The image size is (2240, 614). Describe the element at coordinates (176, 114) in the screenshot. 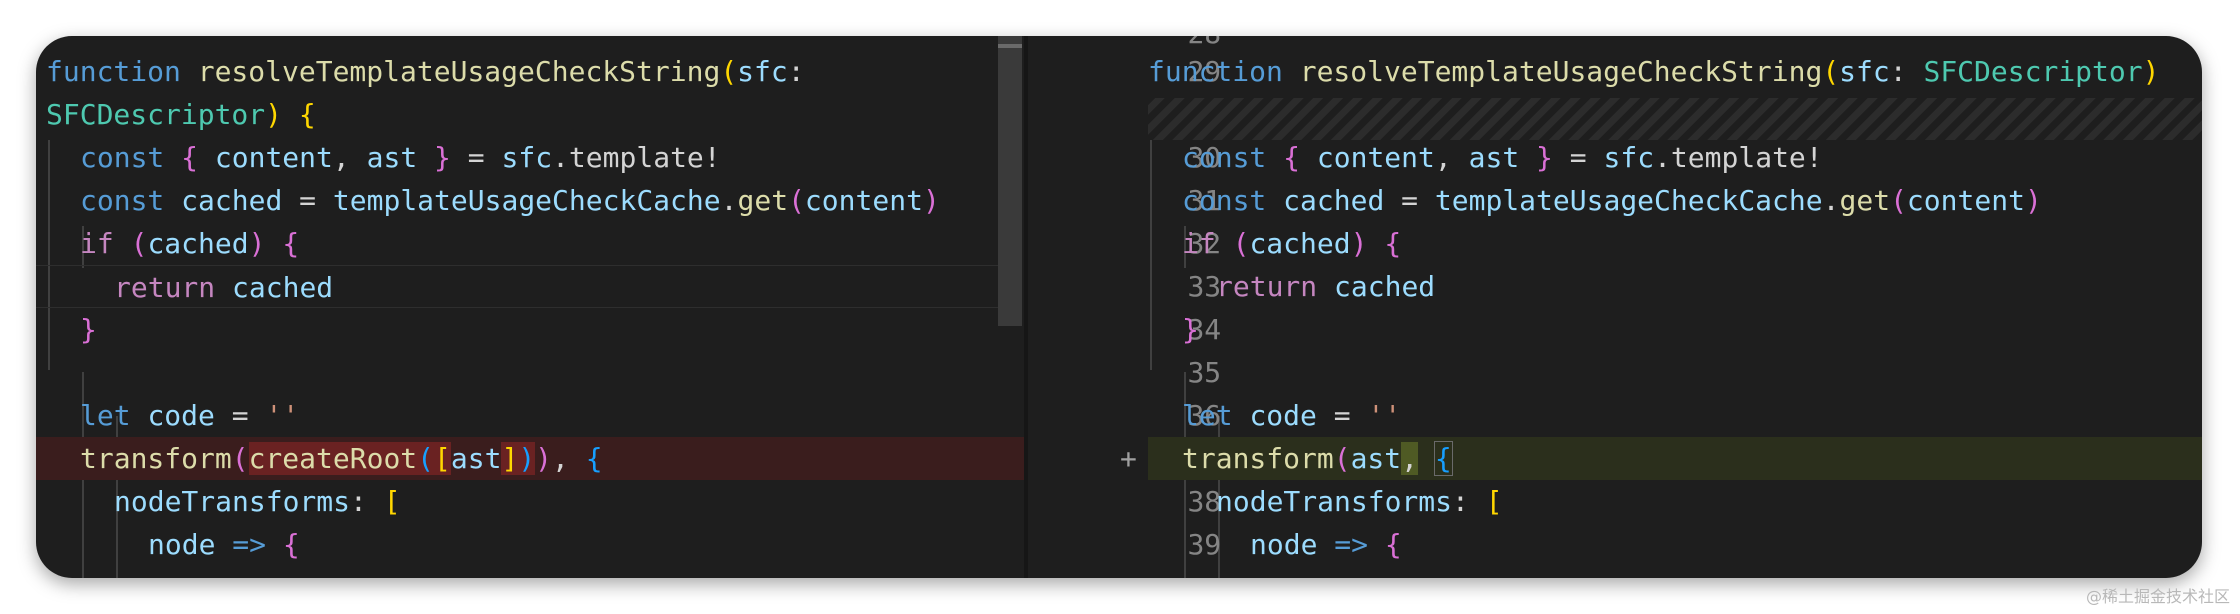

I see `code-line: SFCDescriptor) {` at that location.